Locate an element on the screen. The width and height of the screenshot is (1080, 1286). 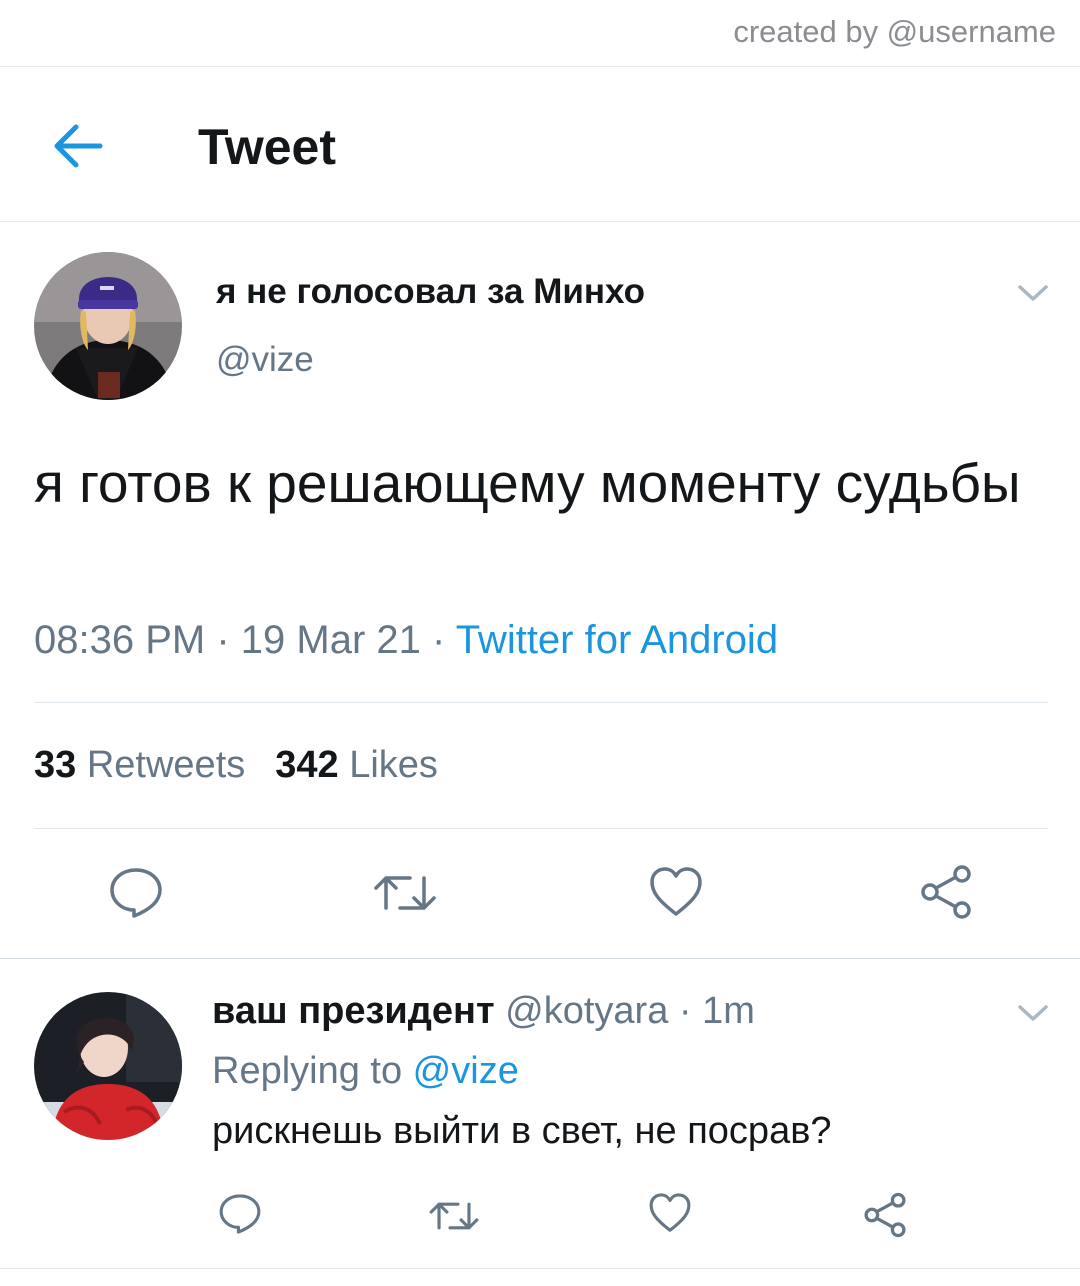
reply-more-options-button is located at coordinates (1033, 1013).